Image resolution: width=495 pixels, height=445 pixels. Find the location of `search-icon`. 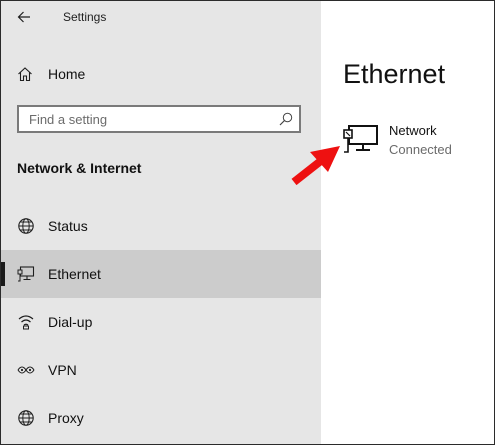

search-icon is located at coordinates (286, 119).